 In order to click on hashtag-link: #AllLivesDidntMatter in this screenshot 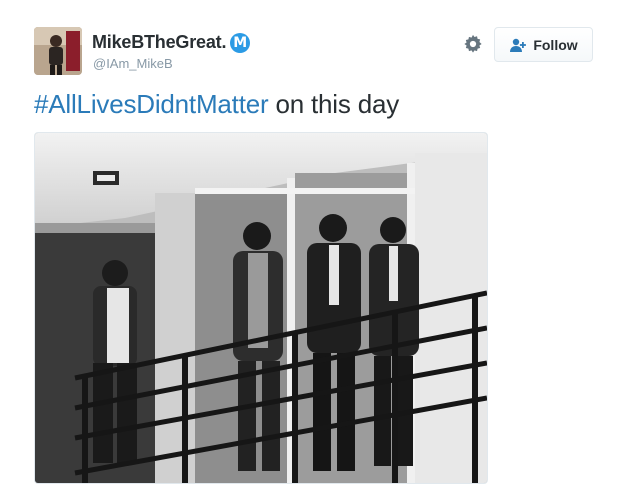, I will do `click(151, 104)`.